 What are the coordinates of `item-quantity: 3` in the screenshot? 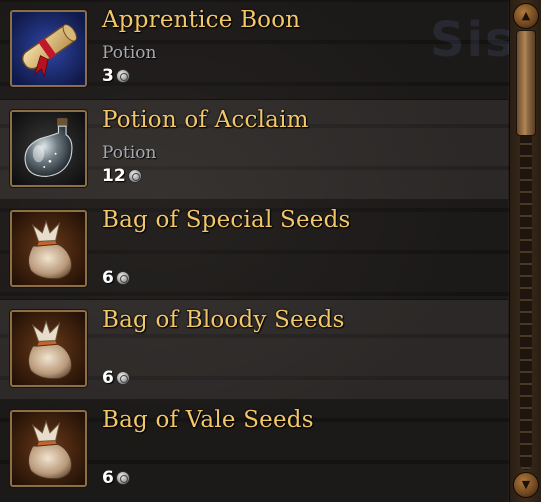 It's located at (116, 76).